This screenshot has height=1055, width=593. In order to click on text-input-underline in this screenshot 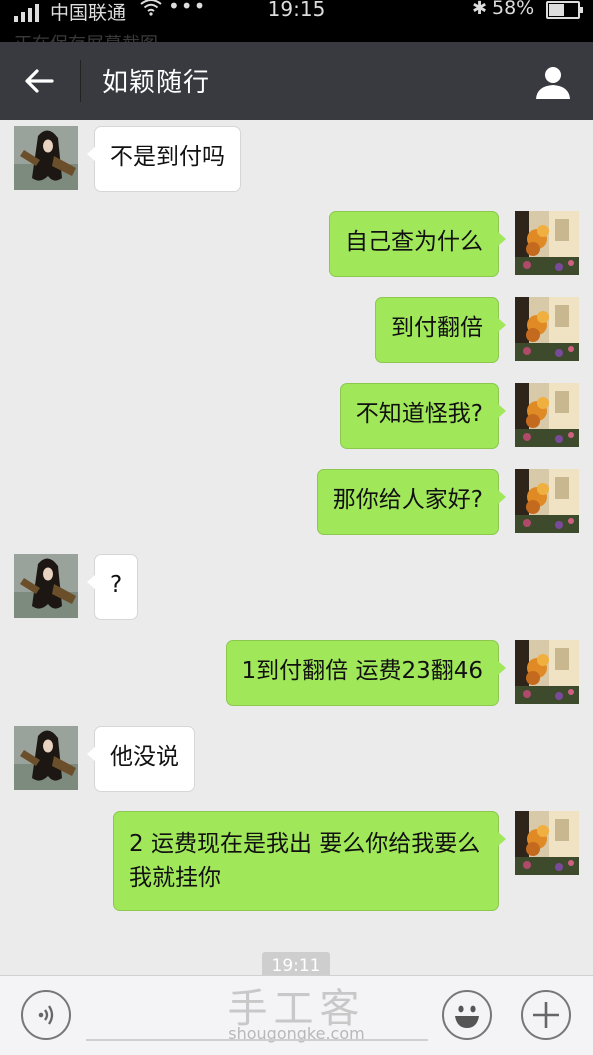, I will do `click(257, 1040)`.